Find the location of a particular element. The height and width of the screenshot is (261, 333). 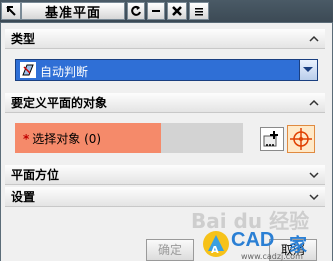

object-selector: * 选择对象 (0) is located at coordinates (129, 138).